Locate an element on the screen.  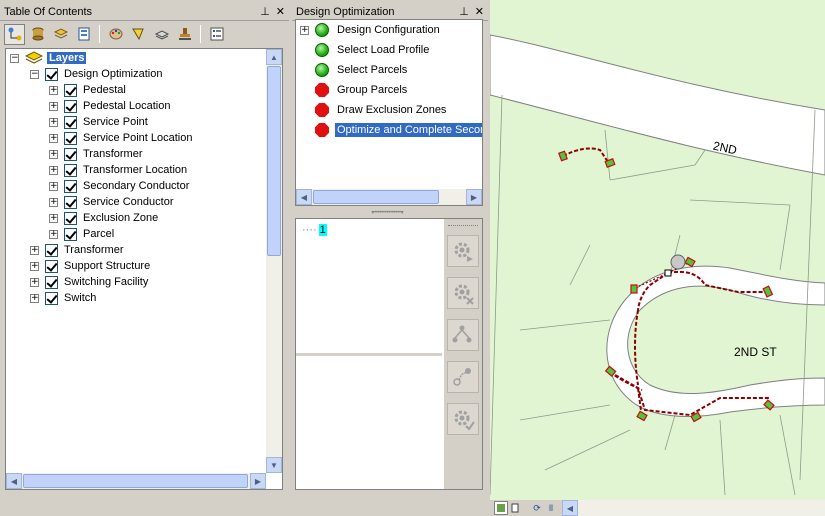
tree-node-layer: + Pedestal is located at coordinates (87, 90).